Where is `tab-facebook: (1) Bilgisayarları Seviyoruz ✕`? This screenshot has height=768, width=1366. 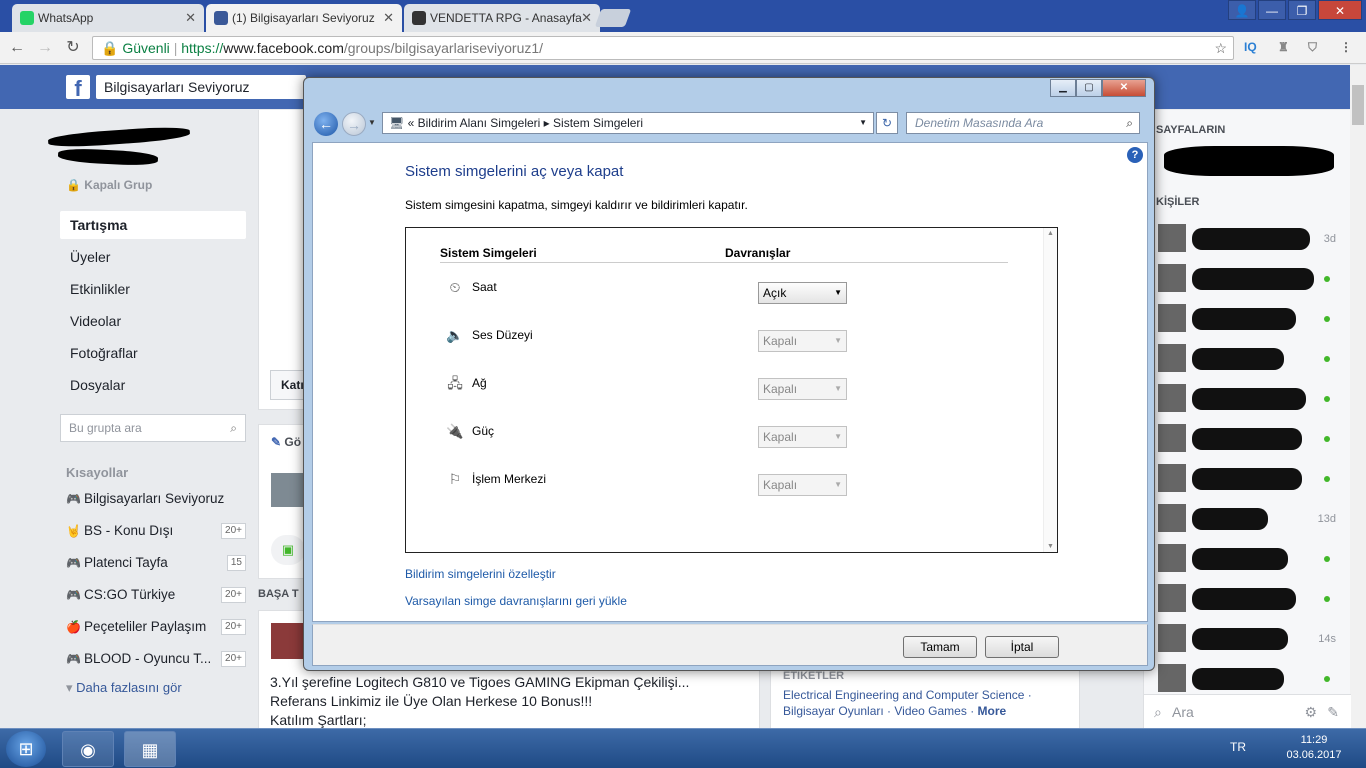
tab-facebook: (1) Bilgisayarları Seviyoruz ✕ is located at coordinates (304, 18).